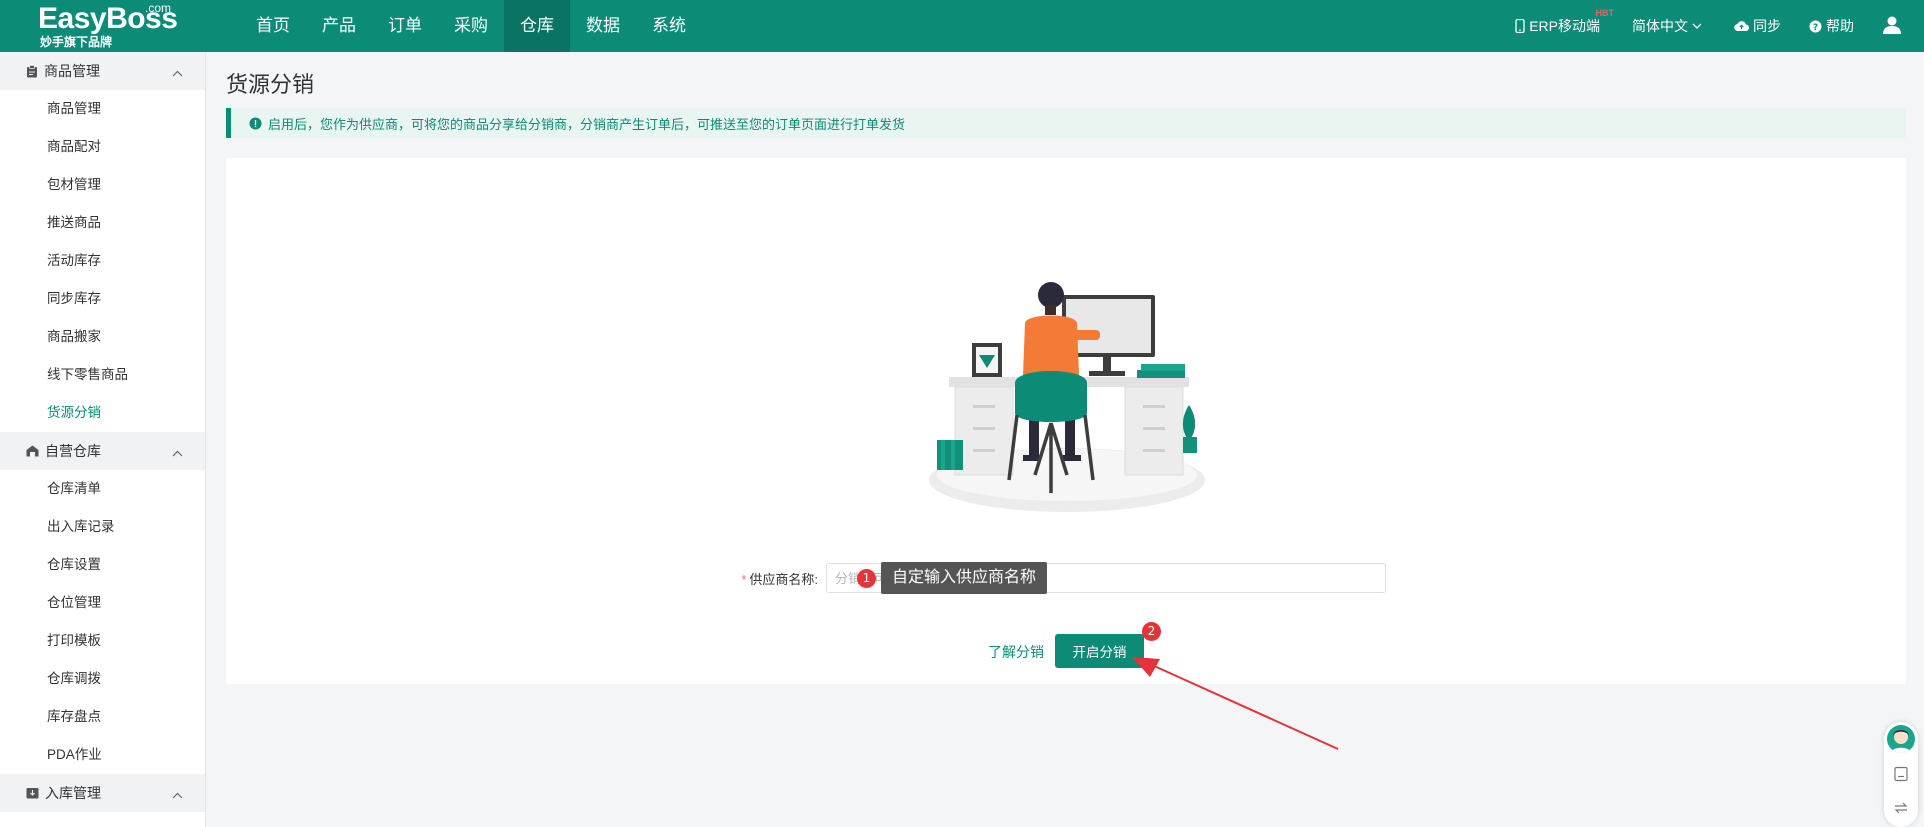 The width and height of the screenshot is (1924, 827). I want to click on supplier-name-label: * 供应商名称:, so click(774, 578).